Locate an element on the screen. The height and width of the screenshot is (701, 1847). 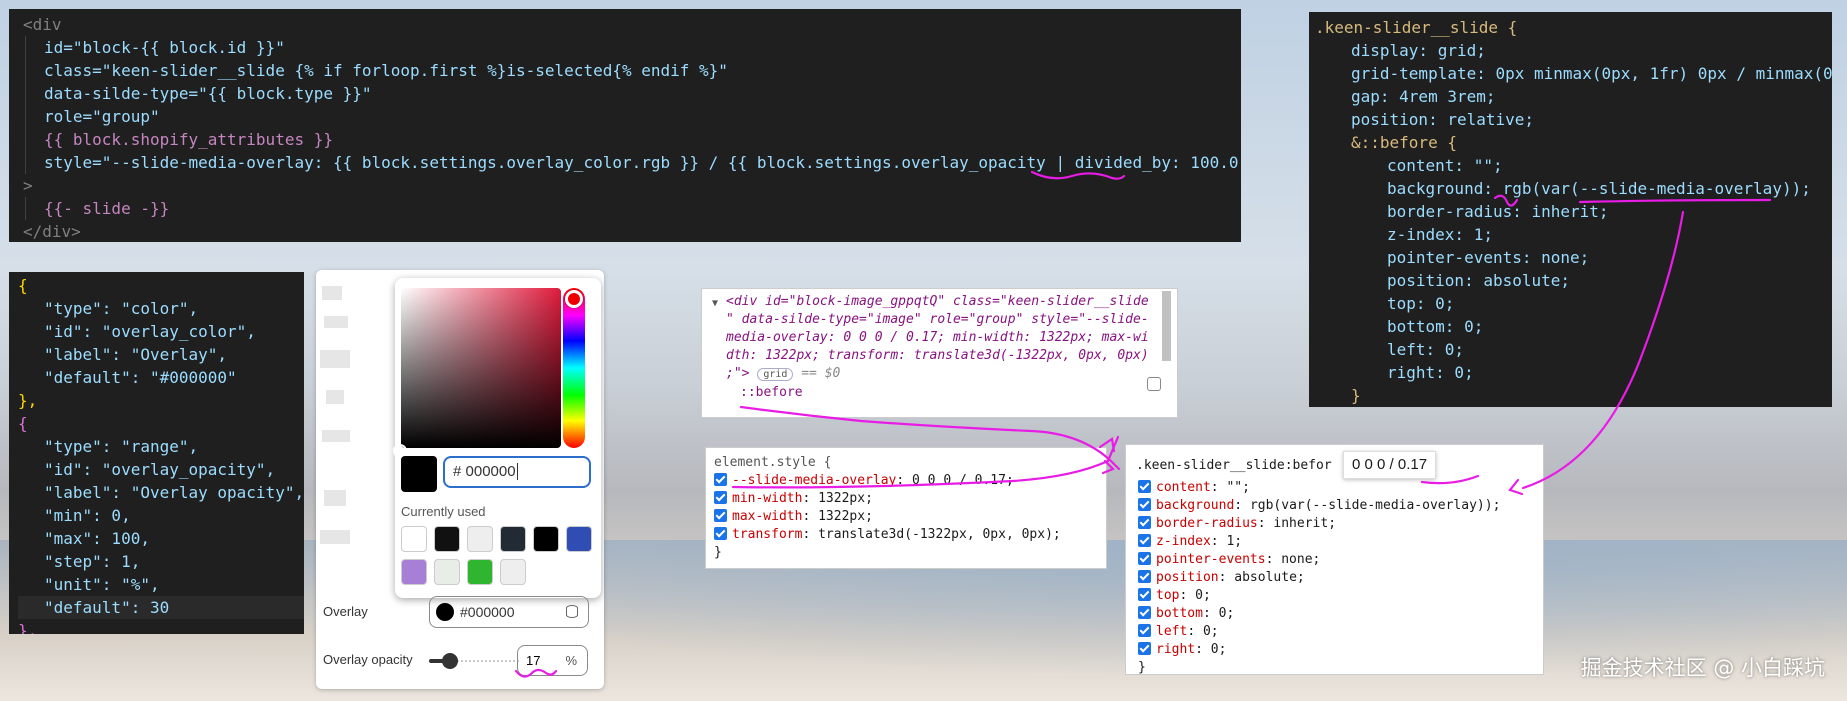
rule-property: max-width is located at coordinates (767, 516).